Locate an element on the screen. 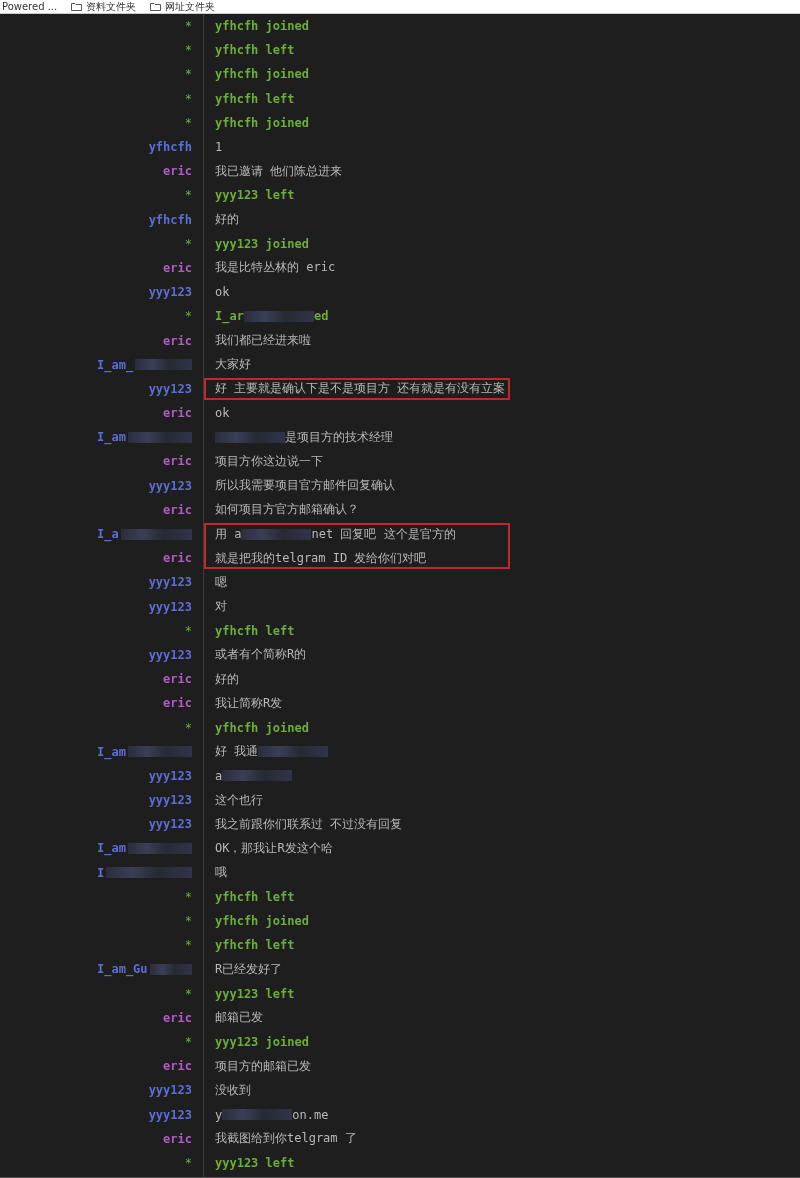 Image resolution: width=800 pixels, height=1178 pixels. bookmark-folder: 资料文件夹 is located at coordinates (104, 6).